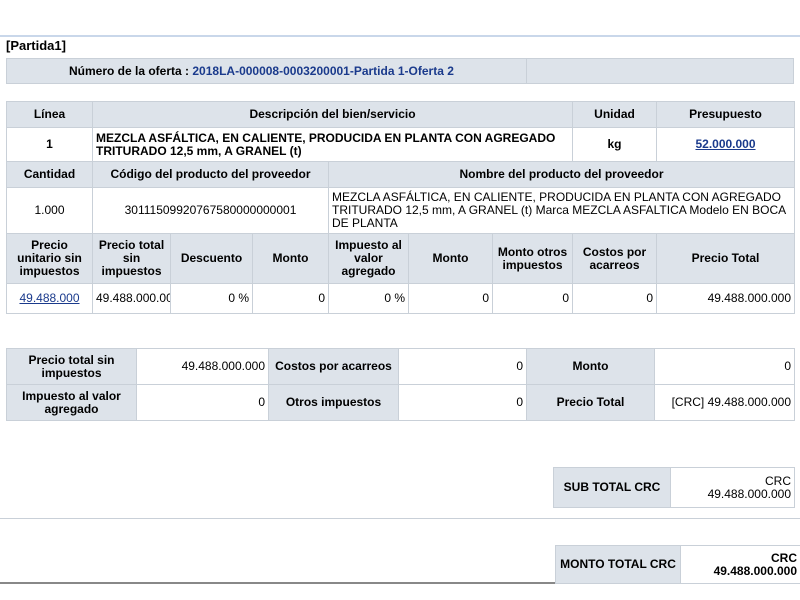 The height and width of the screenshot is (600, 800). Describe the element at coordinates (129, 71) in the screenshot. I see `offer-number-label: Número de la oferta :` at that location.